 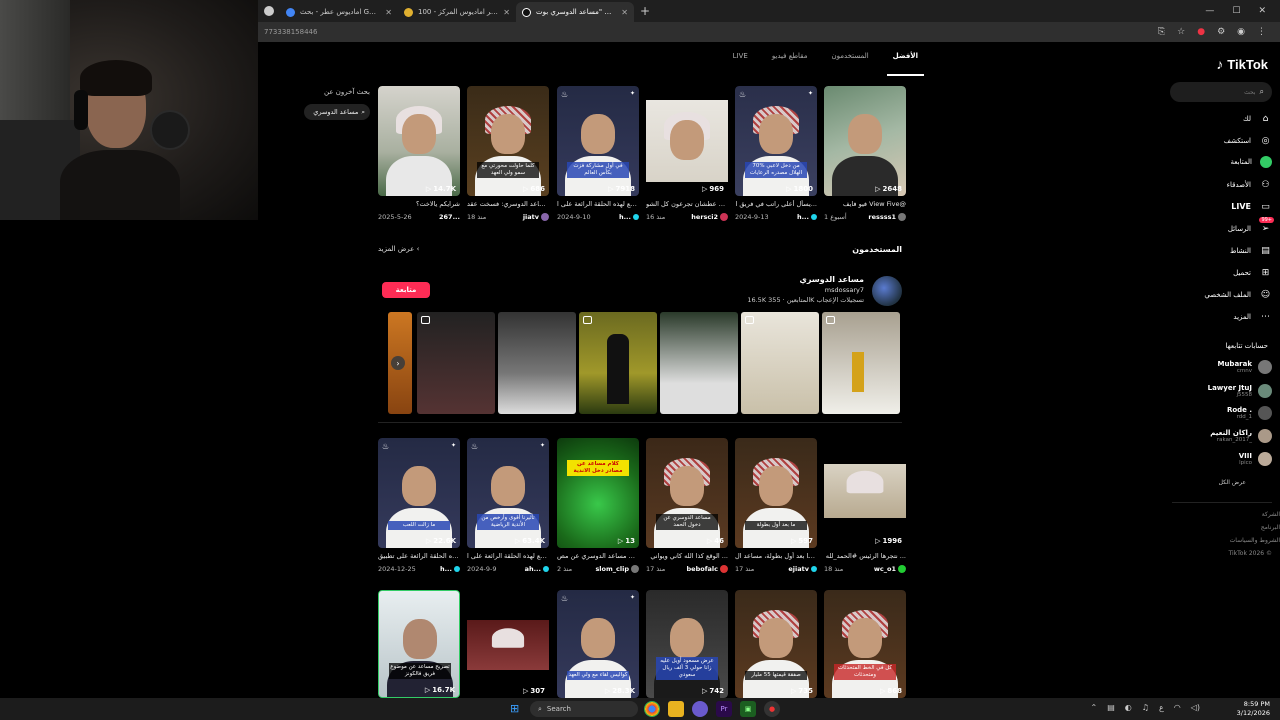 What do you see at coordinates (508, 644) in the screenshot?
I see `video-card: ▷ 307` at bounding box center [508, 644].